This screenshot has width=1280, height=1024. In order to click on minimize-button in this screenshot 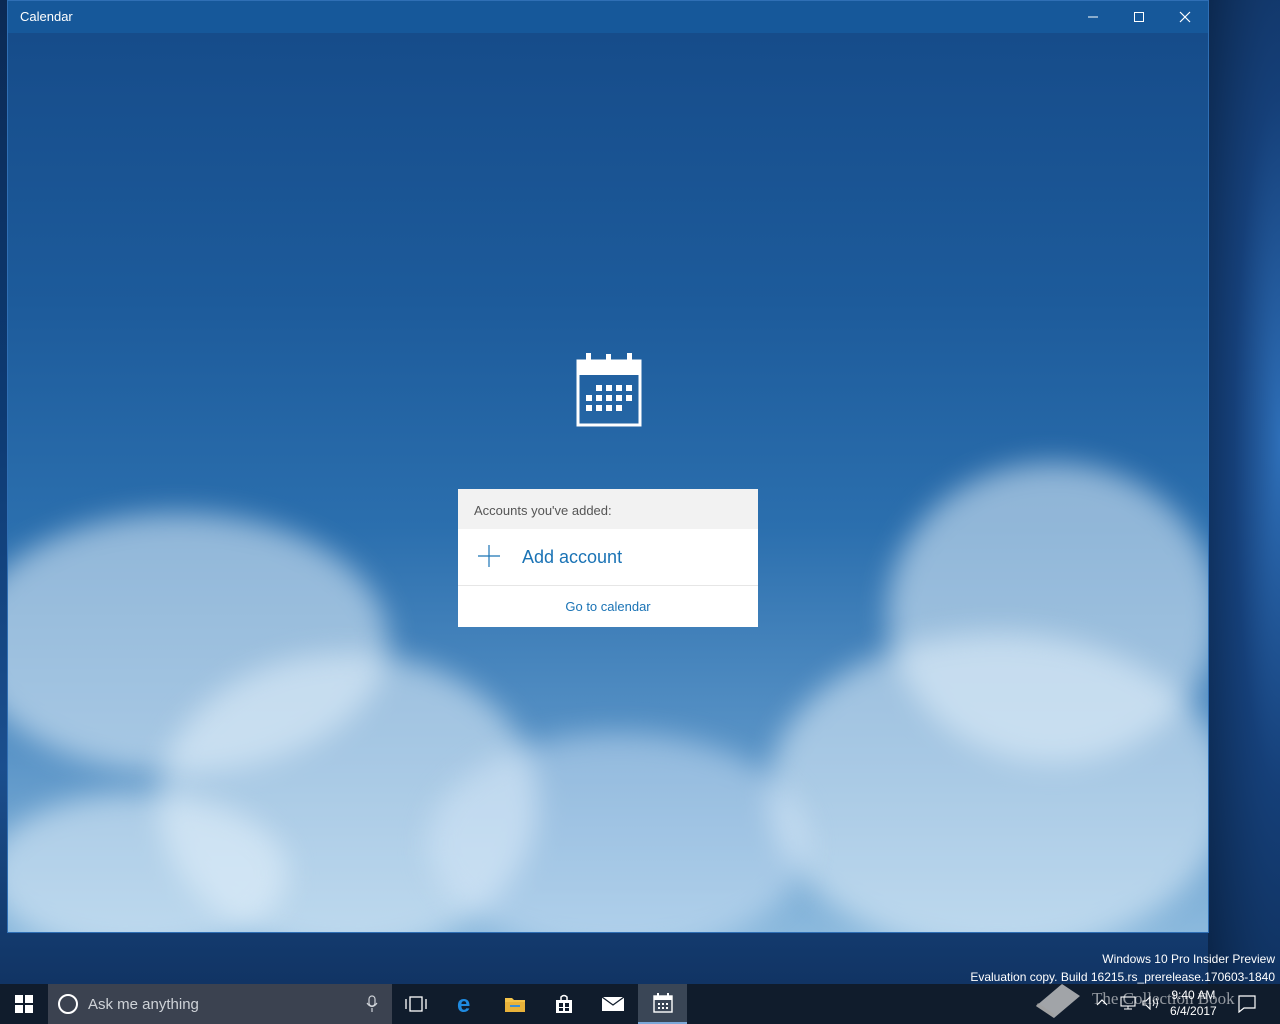, I will do `click(1093, 17)`.